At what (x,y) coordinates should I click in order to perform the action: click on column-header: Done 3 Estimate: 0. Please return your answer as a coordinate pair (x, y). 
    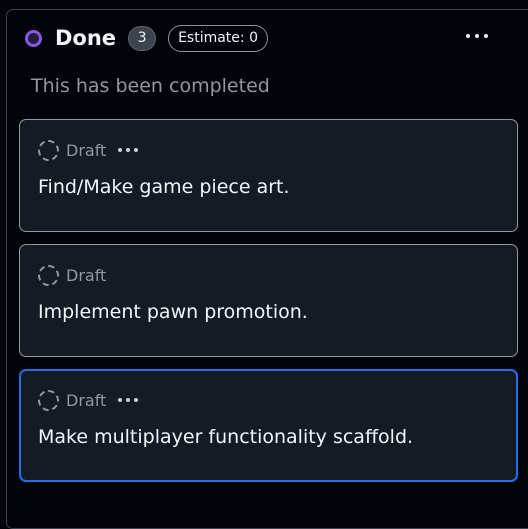
    Looking at the image, I should click on (146, 38).